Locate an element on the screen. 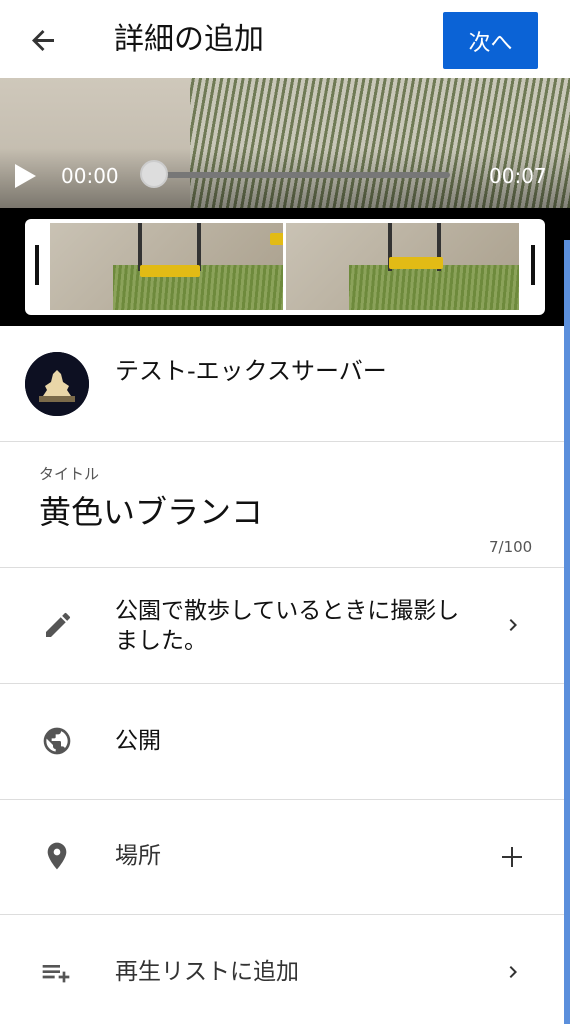 This screenshot has width=570, height=1024. arrow-back-icon is located at coordinates (43, 40).